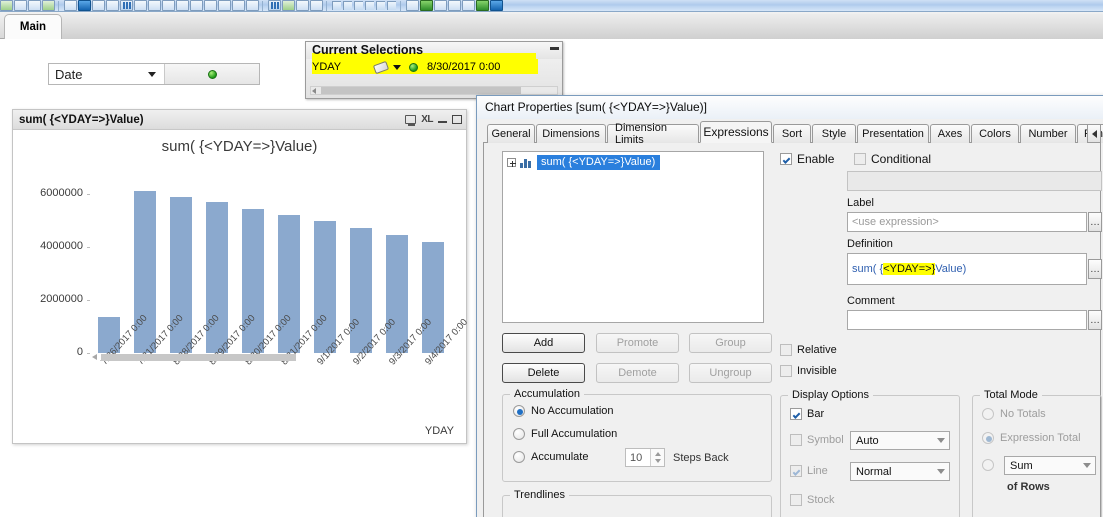 Image resolution: width=1103 pixels, height=517 pixels. I want to click on promote-button: Promote, so click(637, 343).